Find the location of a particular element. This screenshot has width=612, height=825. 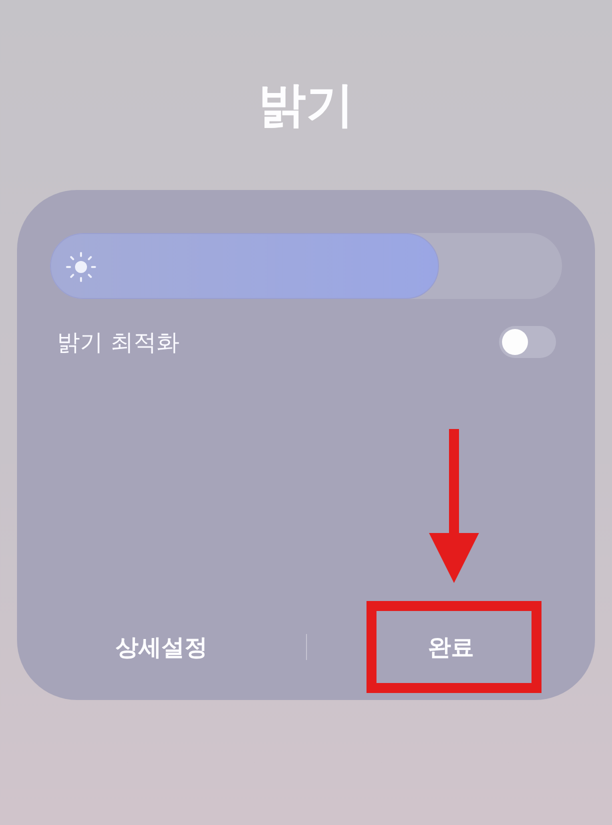

toggle-switch is located at coordinates (527, 342).